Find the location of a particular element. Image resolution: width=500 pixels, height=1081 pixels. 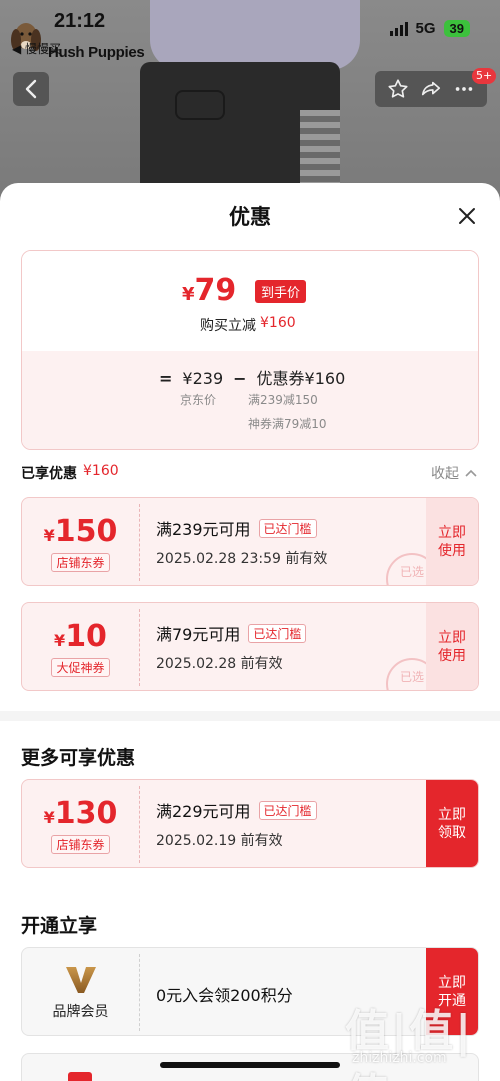

more-discounts-title: 更多可享优惠 is located at coordinates (78, 758).